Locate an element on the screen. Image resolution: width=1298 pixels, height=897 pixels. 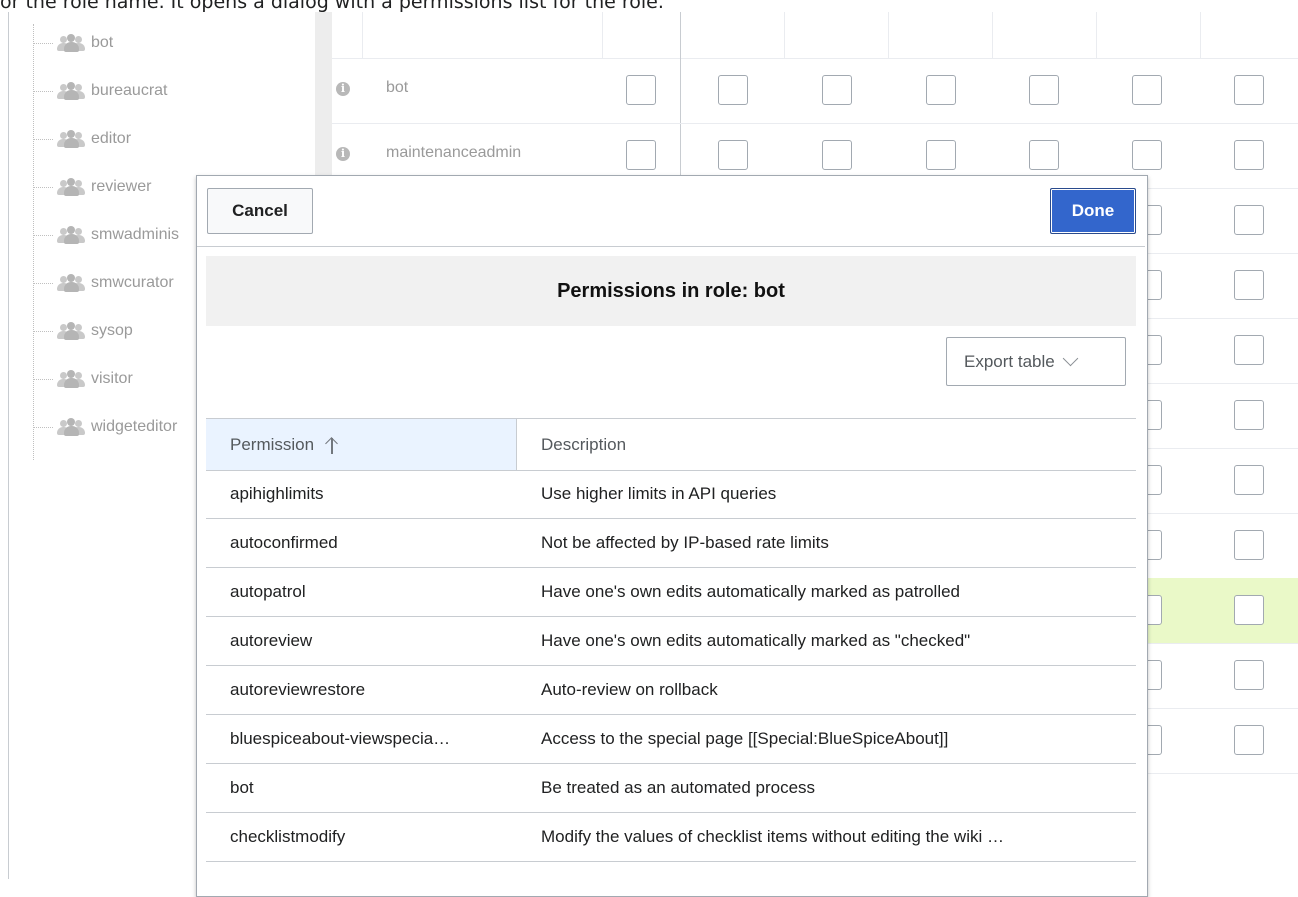
tree-item-visitor: visitor is located at coordinates (83, 379).